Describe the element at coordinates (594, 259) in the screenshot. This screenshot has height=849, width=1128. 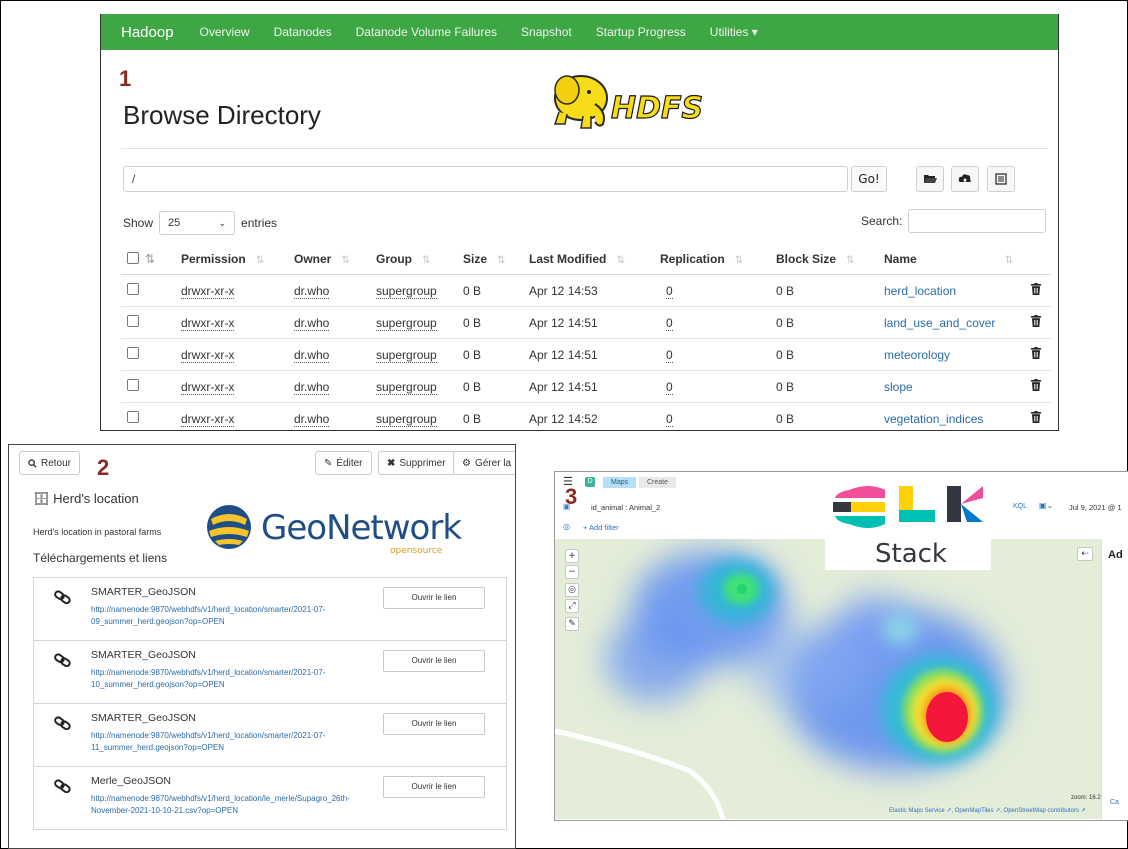
I see `col-last-modified: Last Modified ⇅` at that location.